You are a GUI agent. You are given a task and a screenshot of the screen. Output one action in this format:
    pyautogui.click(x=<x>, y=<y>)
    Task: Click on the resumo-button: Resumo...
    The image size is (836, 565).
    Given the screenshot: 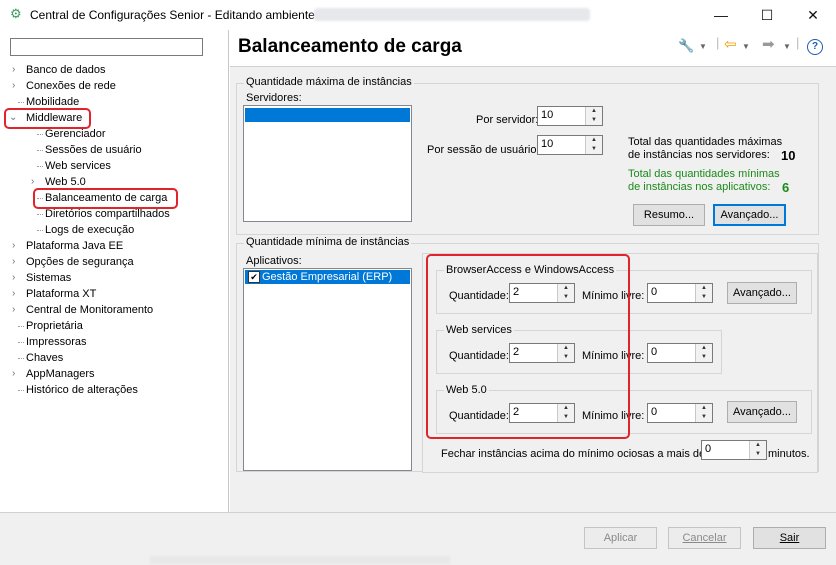 What is the action you would take?
    pyautogui.click(x=669, y=215)
    